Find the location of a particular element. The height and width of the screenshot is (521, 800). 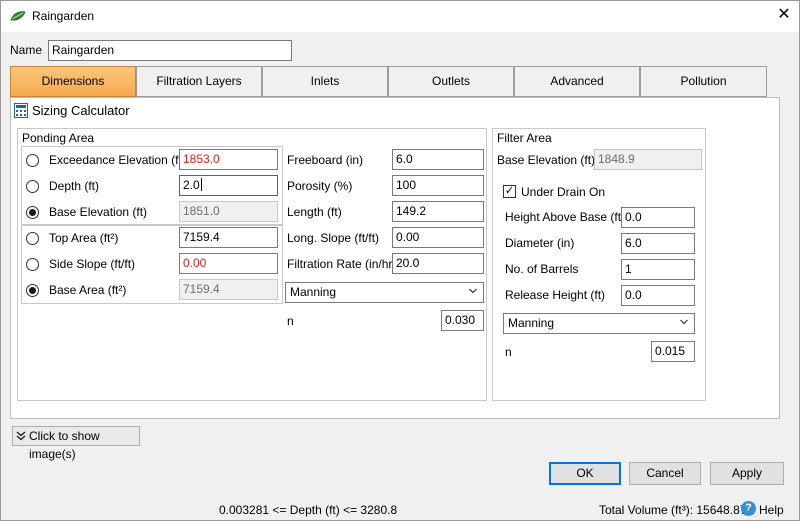

base-area-input: 7159.4 is located at coordinates (228, 289).